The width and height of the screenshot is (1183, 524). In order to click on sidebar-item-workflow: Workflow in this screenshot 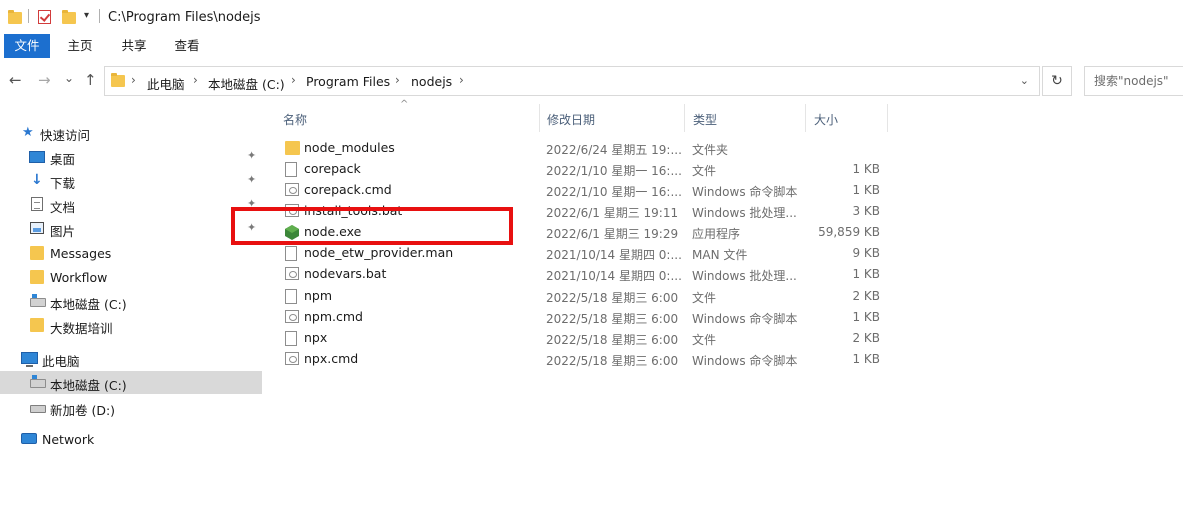, I will do `click(131, 277)`.